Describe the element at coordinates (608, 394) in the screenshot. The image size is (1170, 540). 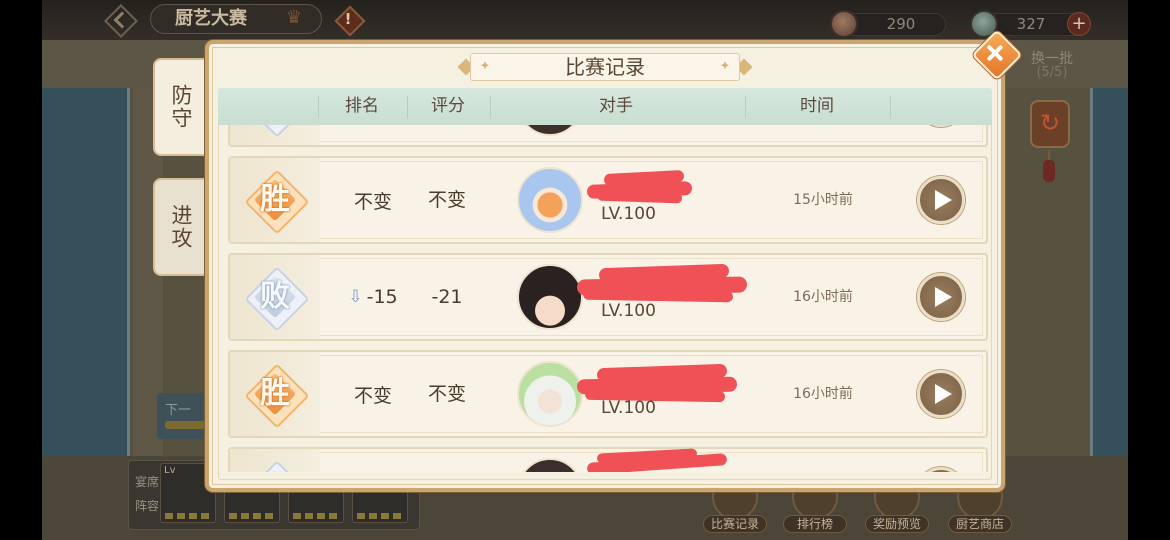
I see `record-row: 胜 不变 不变 LV.100 16小时前` at that location.